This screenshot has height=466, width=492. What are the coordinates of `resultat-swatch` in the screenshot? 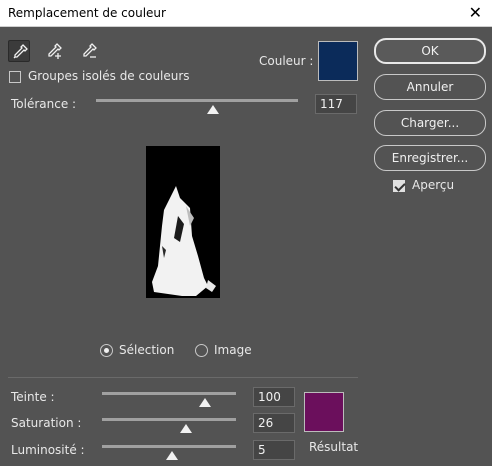 It's located at (324, 412).